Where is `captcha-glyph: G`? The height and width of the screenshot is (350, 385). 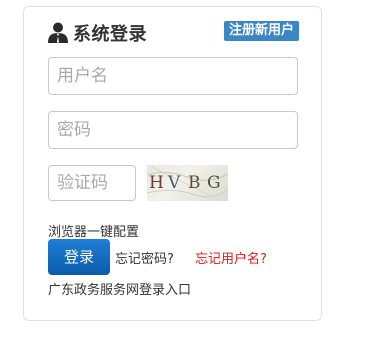 captcha-glyph: G is located at coordinates (214, 183).